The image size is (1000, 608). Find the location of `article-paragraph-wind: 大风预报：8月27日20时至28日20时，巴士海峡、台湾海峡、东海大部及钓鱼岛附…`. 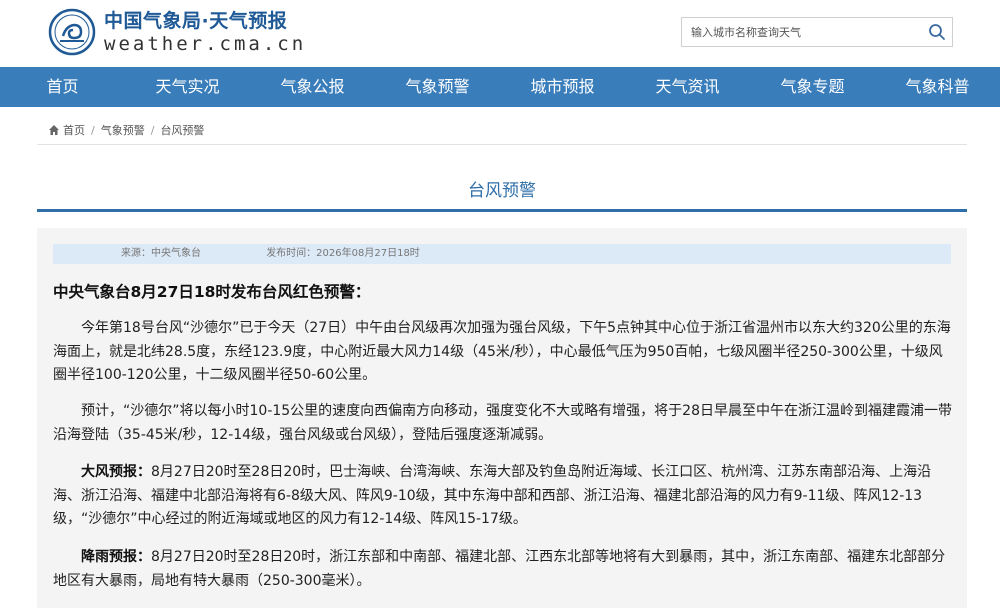

article-paragraph-wind: 大风预报：8月27日20时至28日20时，巴士海峡、台湾海峡、东海大部及钓鱼岛附… is located at coordinates (503, 496).